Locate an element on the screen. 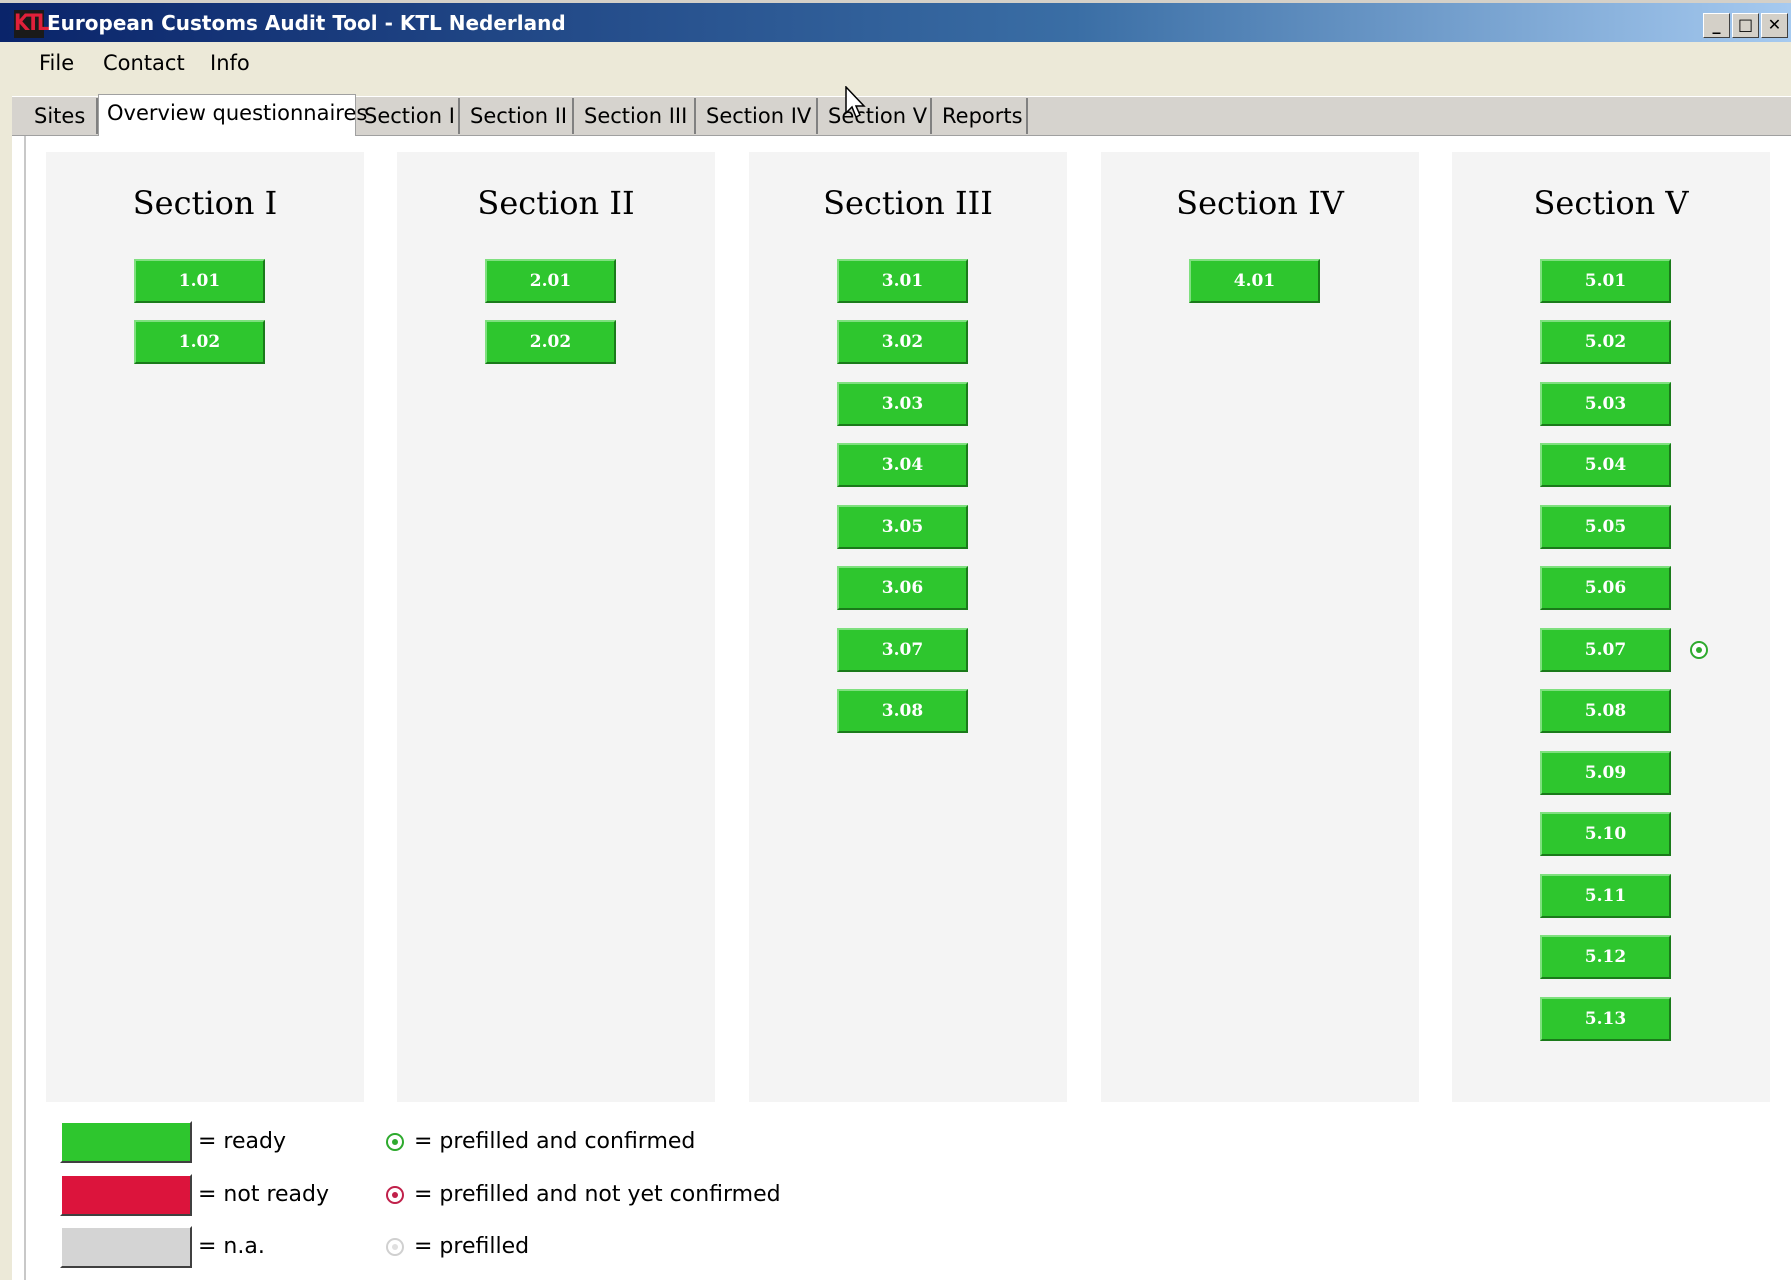 Image resolution: width=1791 pixels, height=1280 pixels. menu-file: File is located at coordinates (56, 63).